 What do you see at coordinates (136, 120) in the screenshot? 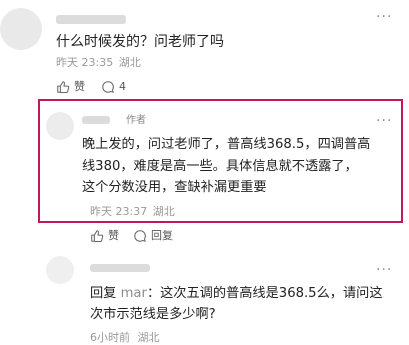
I see `author-tag: 作者` at bounding box center [136, 120].